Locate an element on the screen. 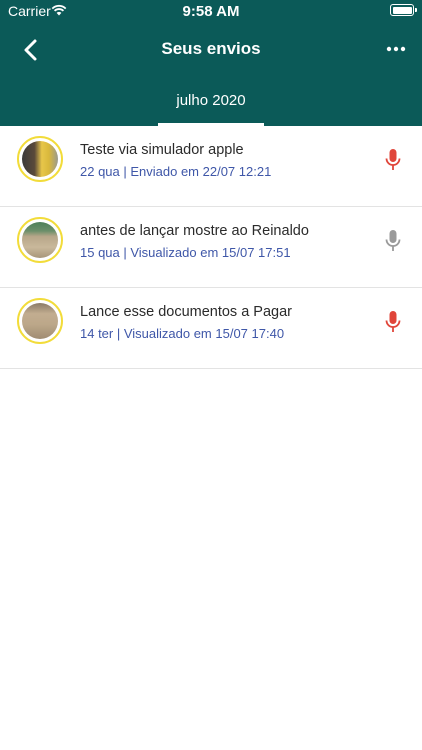 This screenshot has width=422, height=750. item-title: Lance esse documentos a Pagar is located at coordinates (186, 312).